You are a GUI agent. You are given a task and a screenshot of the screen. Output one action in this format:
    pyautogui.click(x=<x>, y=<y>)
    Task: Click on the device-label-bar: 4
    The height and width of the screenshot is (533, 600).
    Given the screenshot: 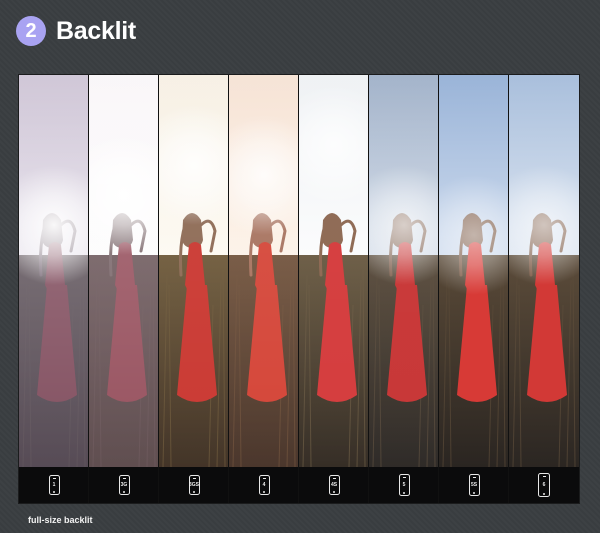 What is the action you would take?
    pyautogui.click(x=263, y=485)
    